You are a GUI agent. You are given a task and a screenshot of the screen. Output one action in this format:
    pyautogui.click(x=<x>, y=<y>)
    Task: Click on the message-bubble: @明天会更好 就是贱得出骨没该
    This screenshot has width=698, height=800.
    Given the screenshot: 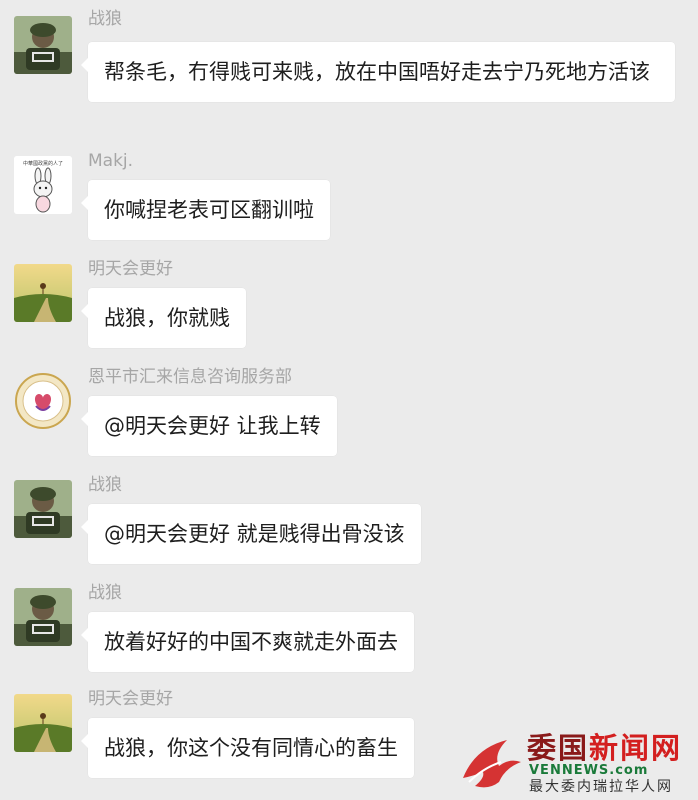 What is the action you would take?
    pyautogui.click(x=251, y=534)
    